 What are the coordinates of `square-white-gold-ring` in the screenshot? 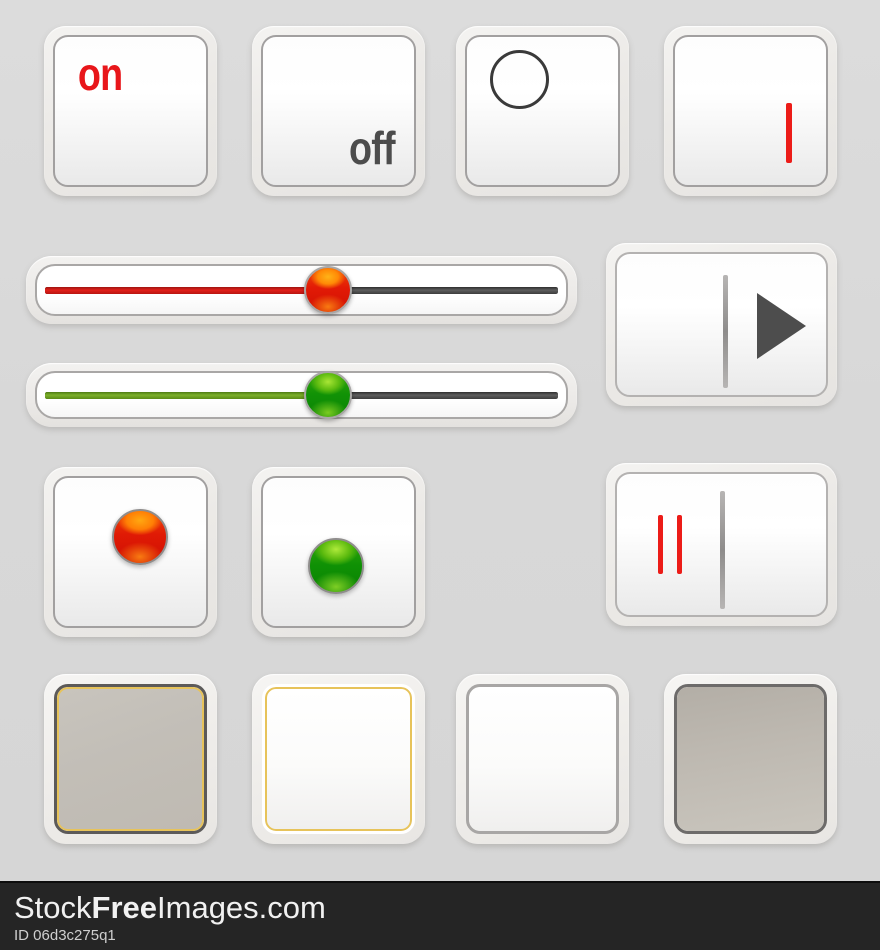 It's located at (338, 759).